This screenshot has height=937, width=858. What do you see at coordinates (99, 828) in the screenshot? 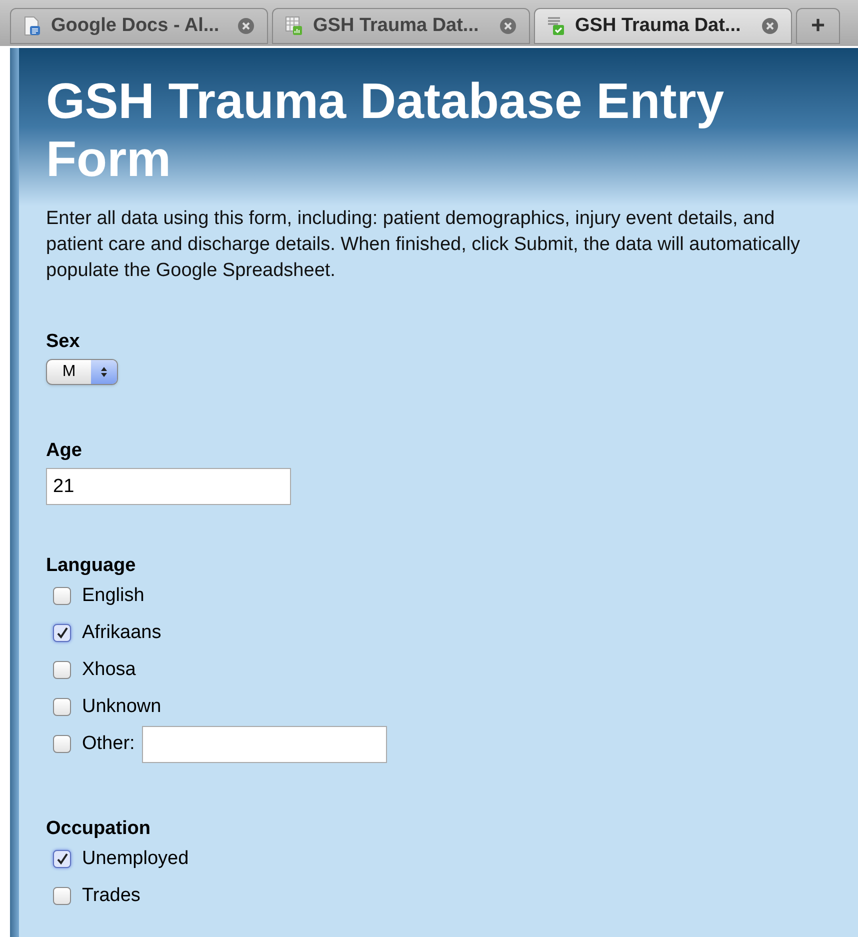
I see `question-label: Occupation` at bounding box center [99, 828].